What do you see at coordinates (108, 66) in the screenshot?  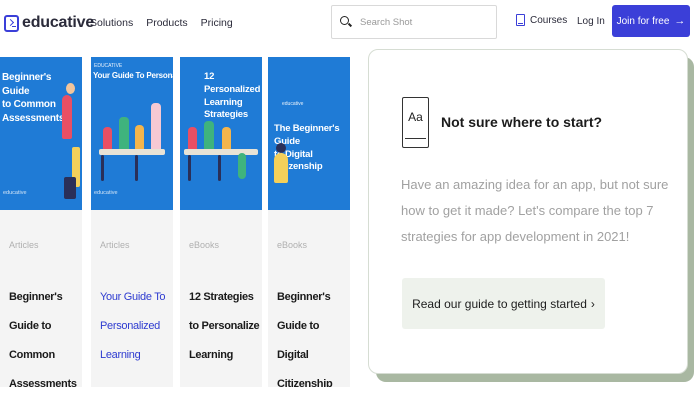 I see `thumbnail-brand: EDUCATIVE` at bounding box center [108, 66].